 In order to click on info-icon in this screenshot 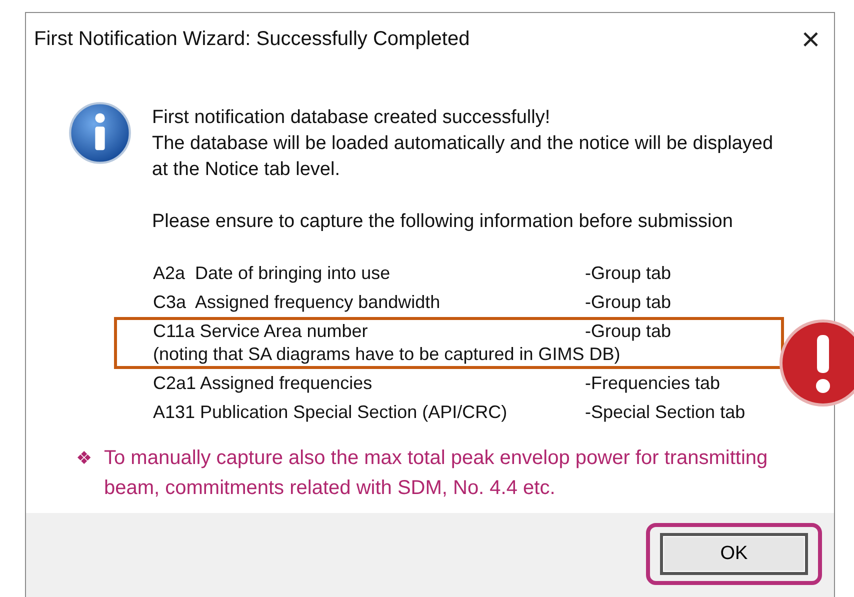, I will do `click(100, 133)`.